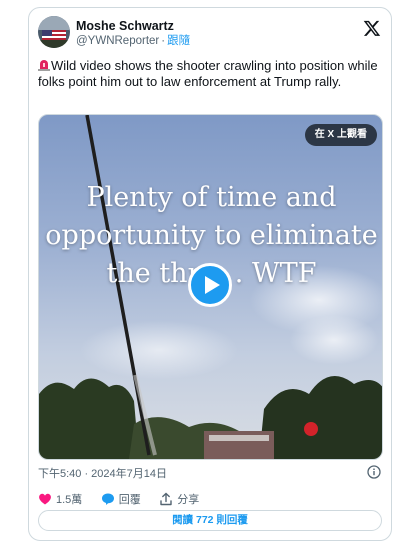 This screenshot has height=549, width=415. Describe the element at coordinates (102, 474) in the screenshot. I see `timestamp: 下午5:40 · 2024年7月14日` at that location.